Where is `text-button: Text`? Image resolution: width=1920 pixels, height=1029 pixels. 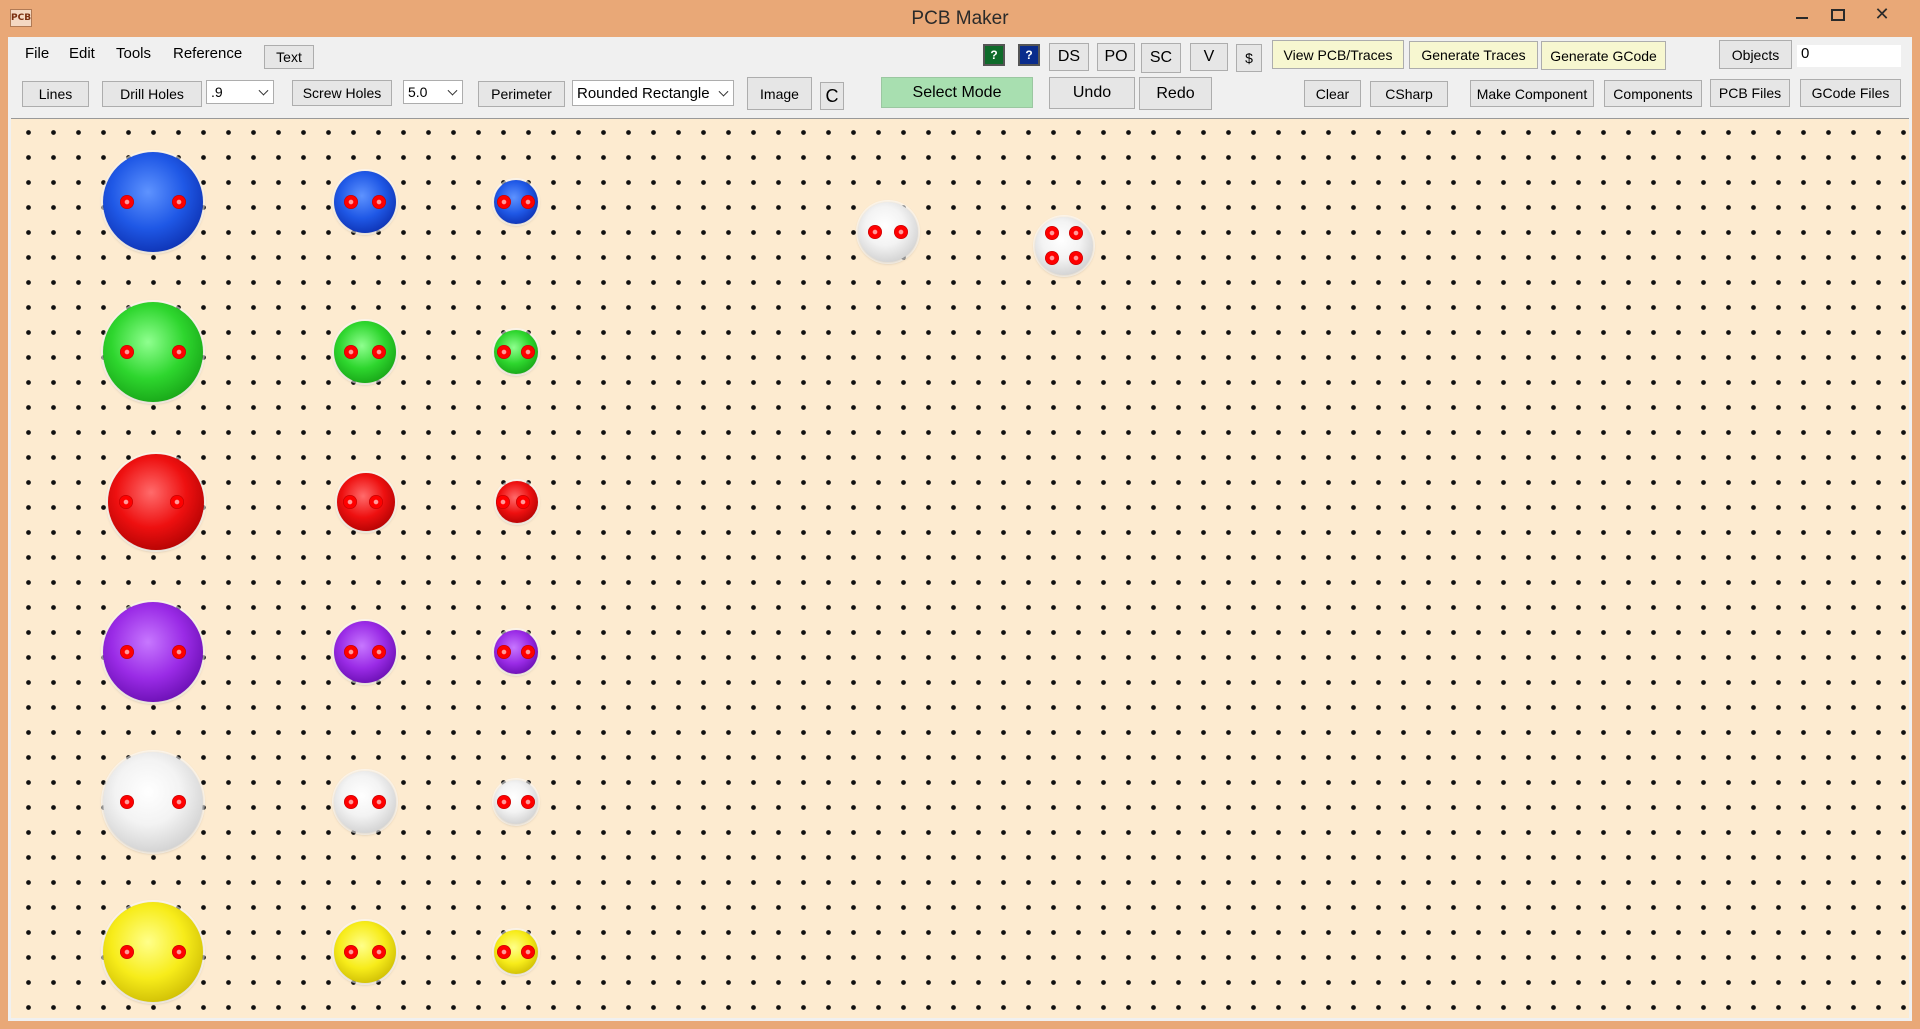 text-button: Text is located at coordinates (289, 57).